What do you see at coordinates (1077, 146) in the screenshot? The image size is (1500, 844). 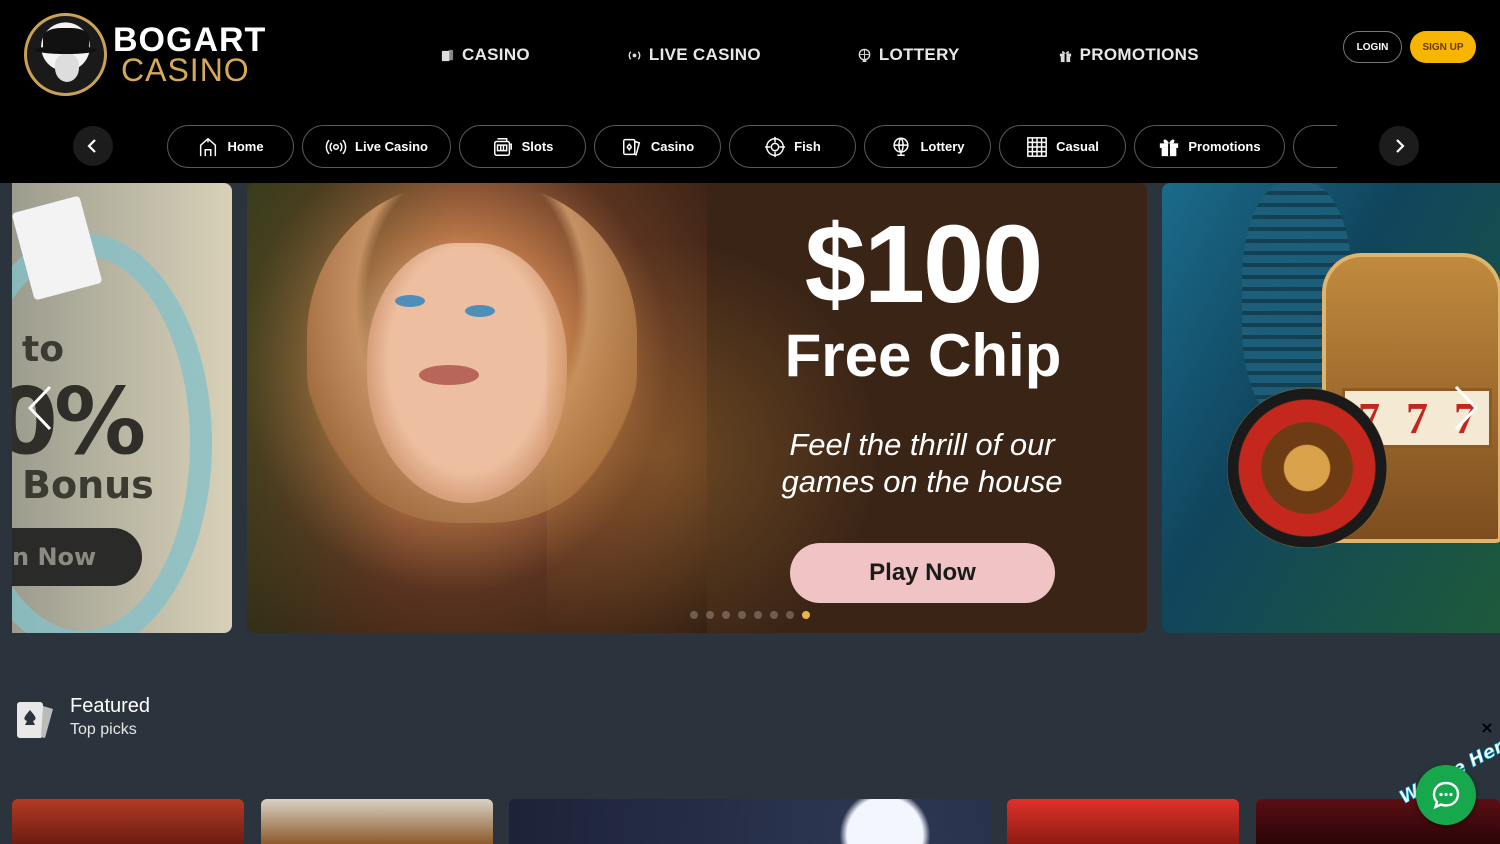 I see `category-casual-label: Casual` at bounding box center [1077, 146].